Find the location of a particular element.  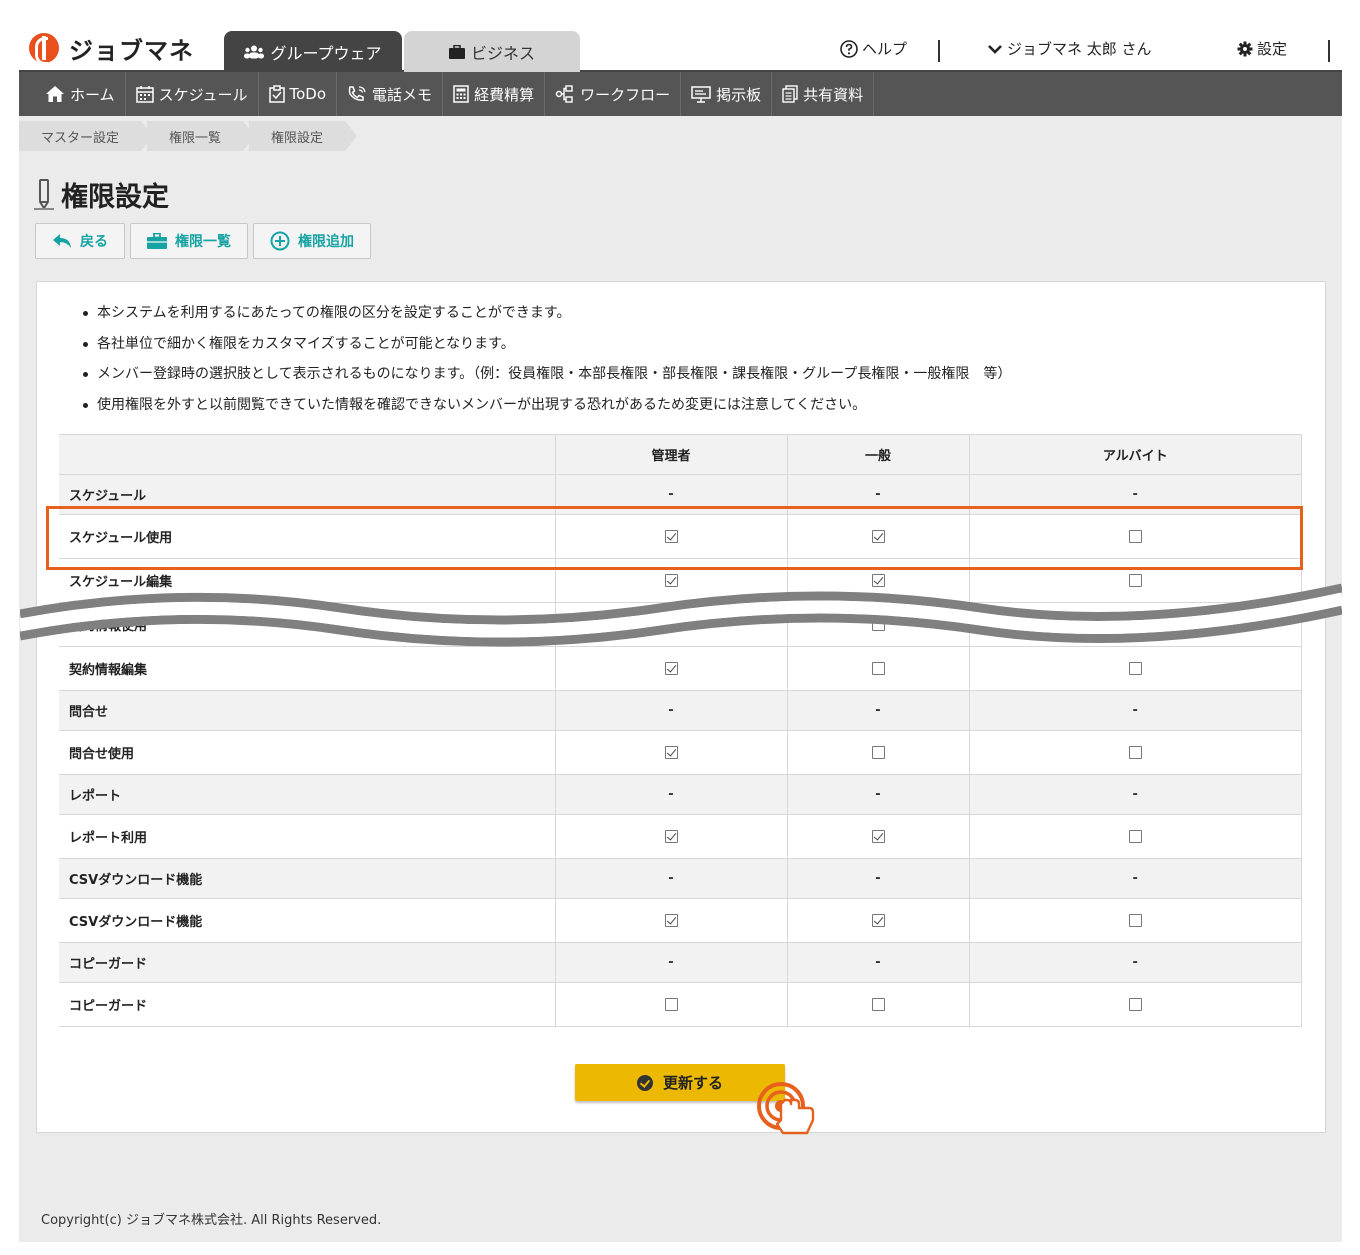

nav-label: ToDo is located at coordinates (308, 94).